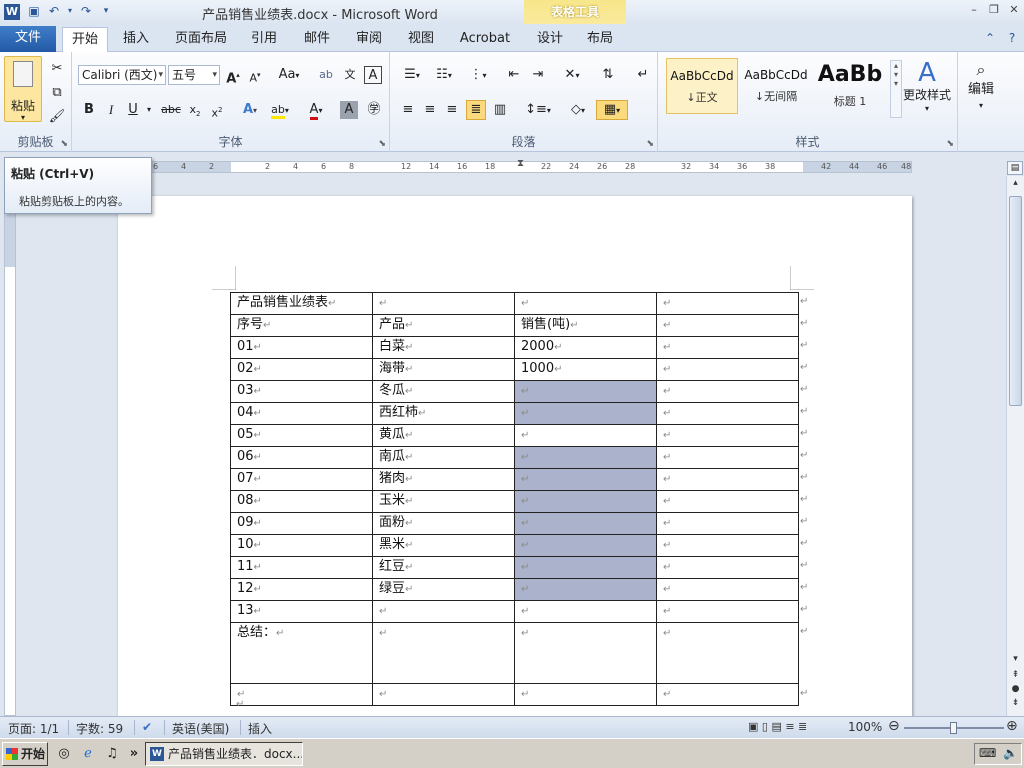 The height and width of the screenshot is (768, 1024). What do you see at coordinates (10, 456) in the screenshot?
I see `vertical-ruler` at bounding box center [10, 456].